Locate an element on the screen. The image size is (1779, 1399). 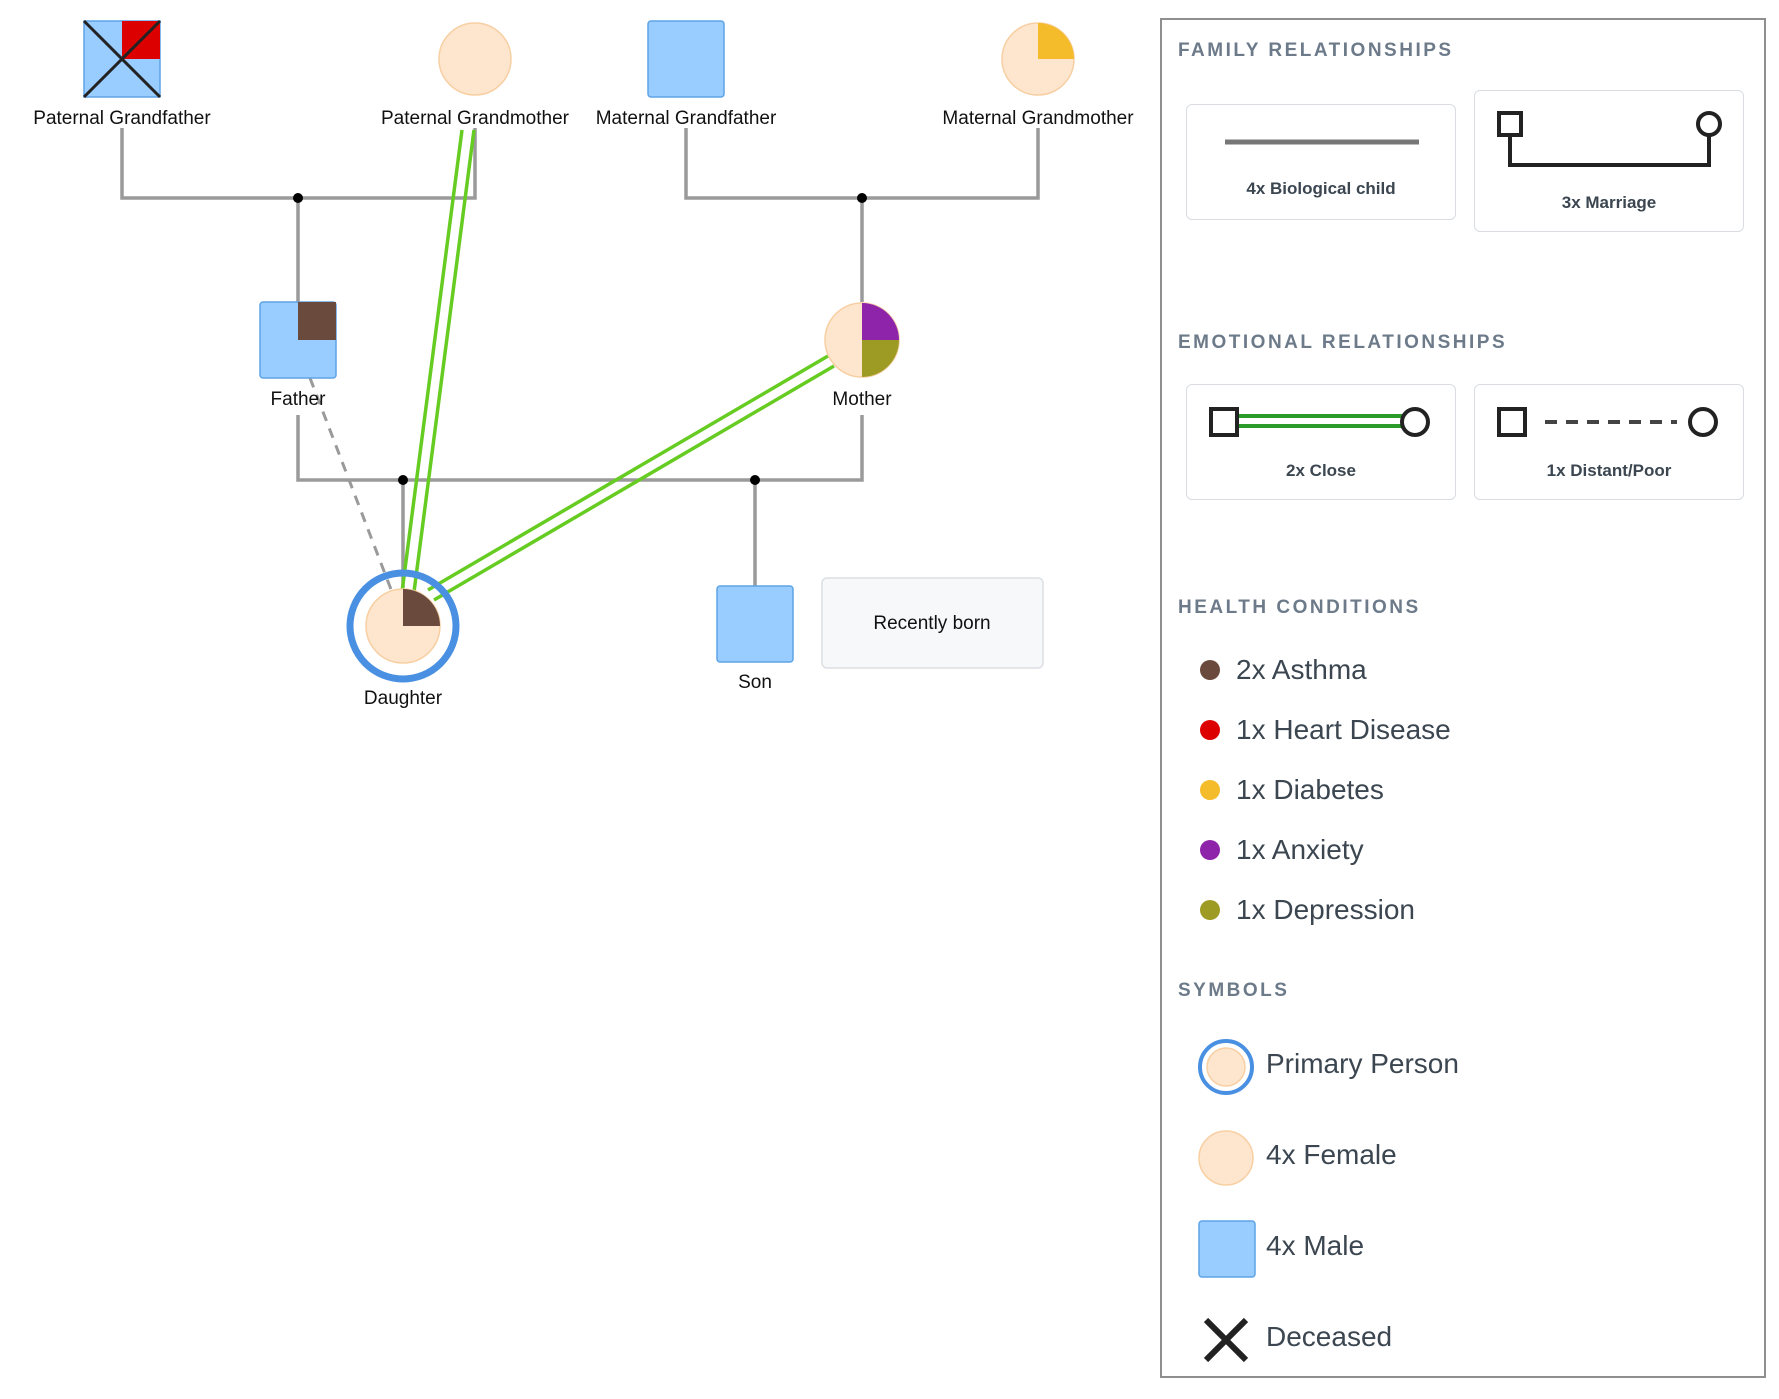
person-daughter: Daughter is located at coordinates (403, 639).